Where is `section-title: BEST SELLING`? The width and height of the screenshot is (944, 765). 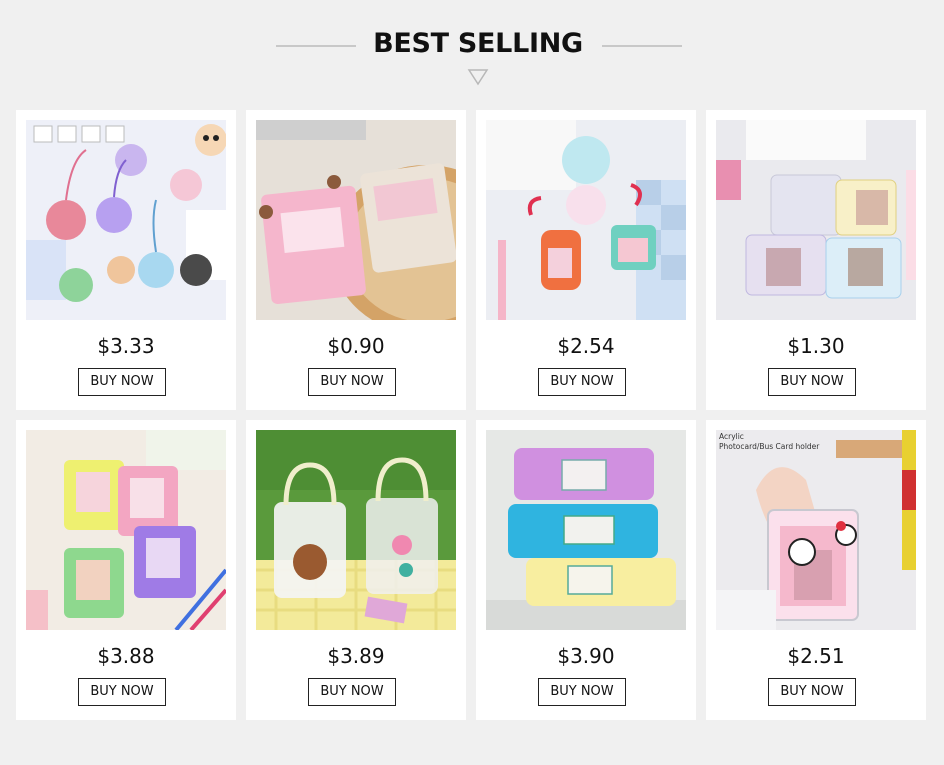
section-title: BEST SELLING is located at coordinates (478, 43).